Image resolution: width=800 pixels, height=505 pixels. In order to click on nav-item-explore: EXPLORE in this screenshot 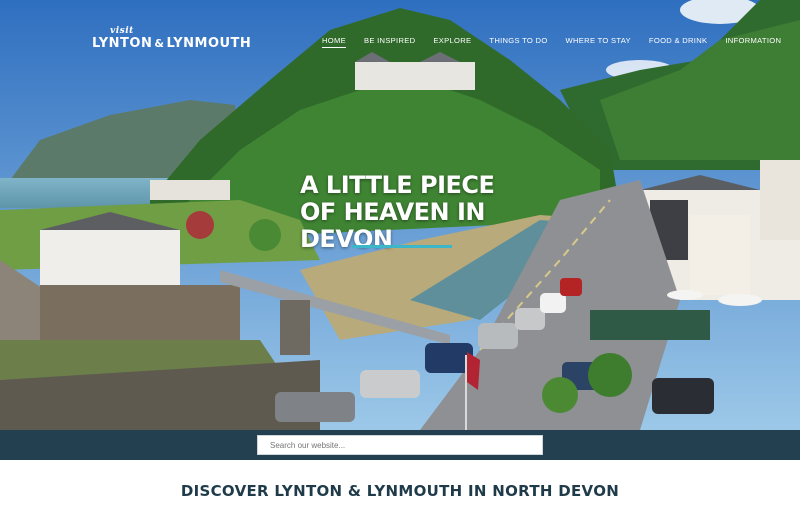, I will do `click(452, 42)`.